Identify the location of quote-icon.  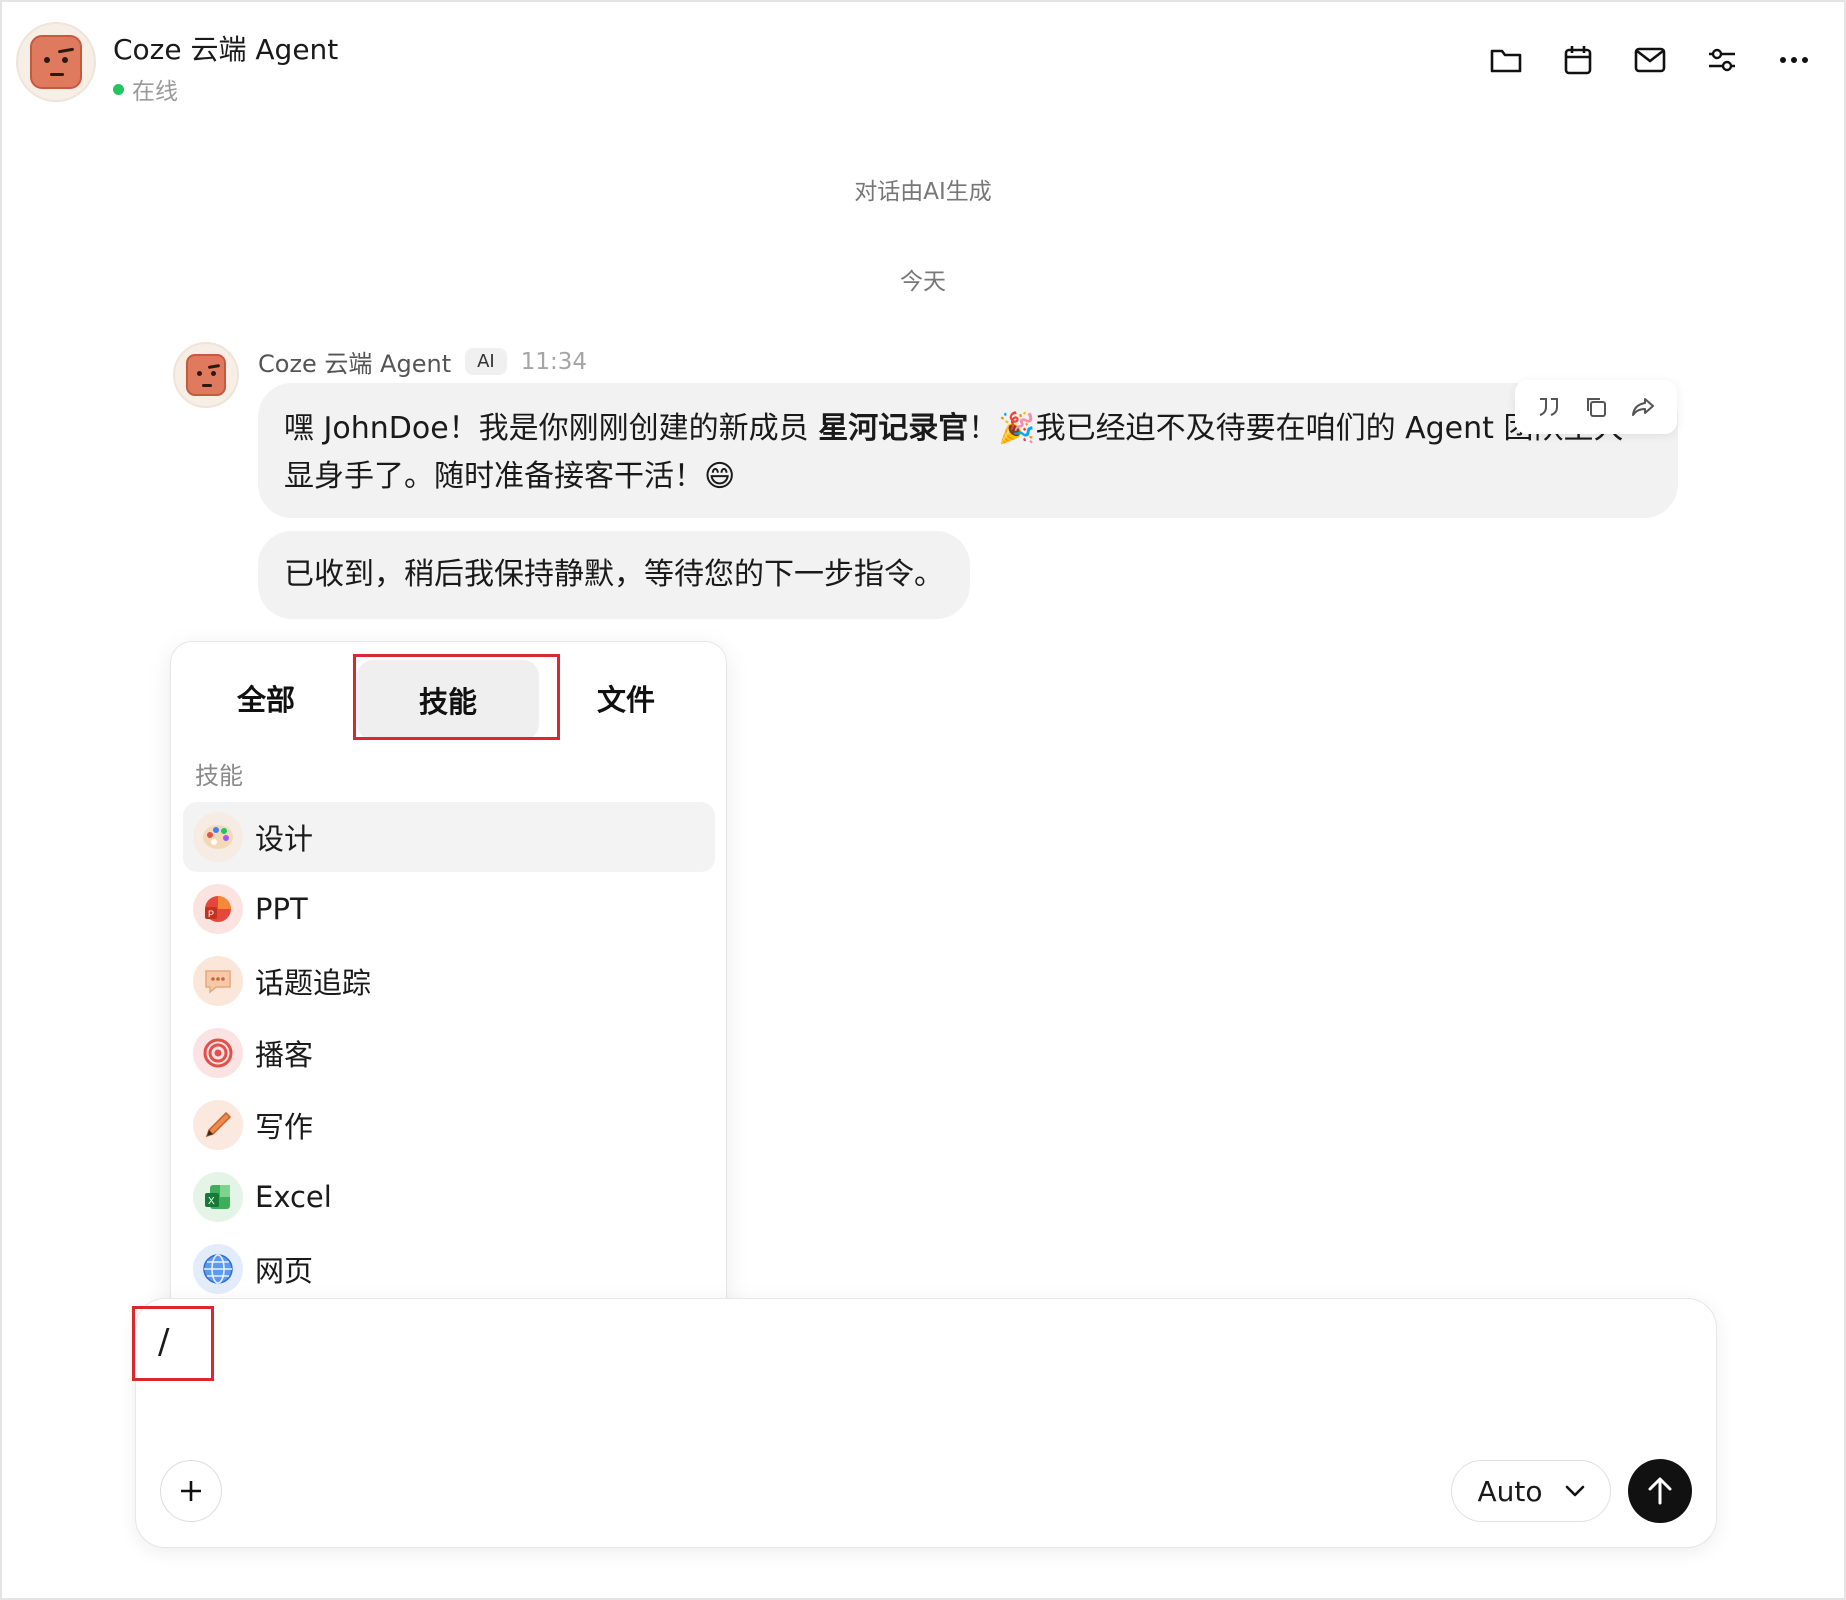
(1549, 407).